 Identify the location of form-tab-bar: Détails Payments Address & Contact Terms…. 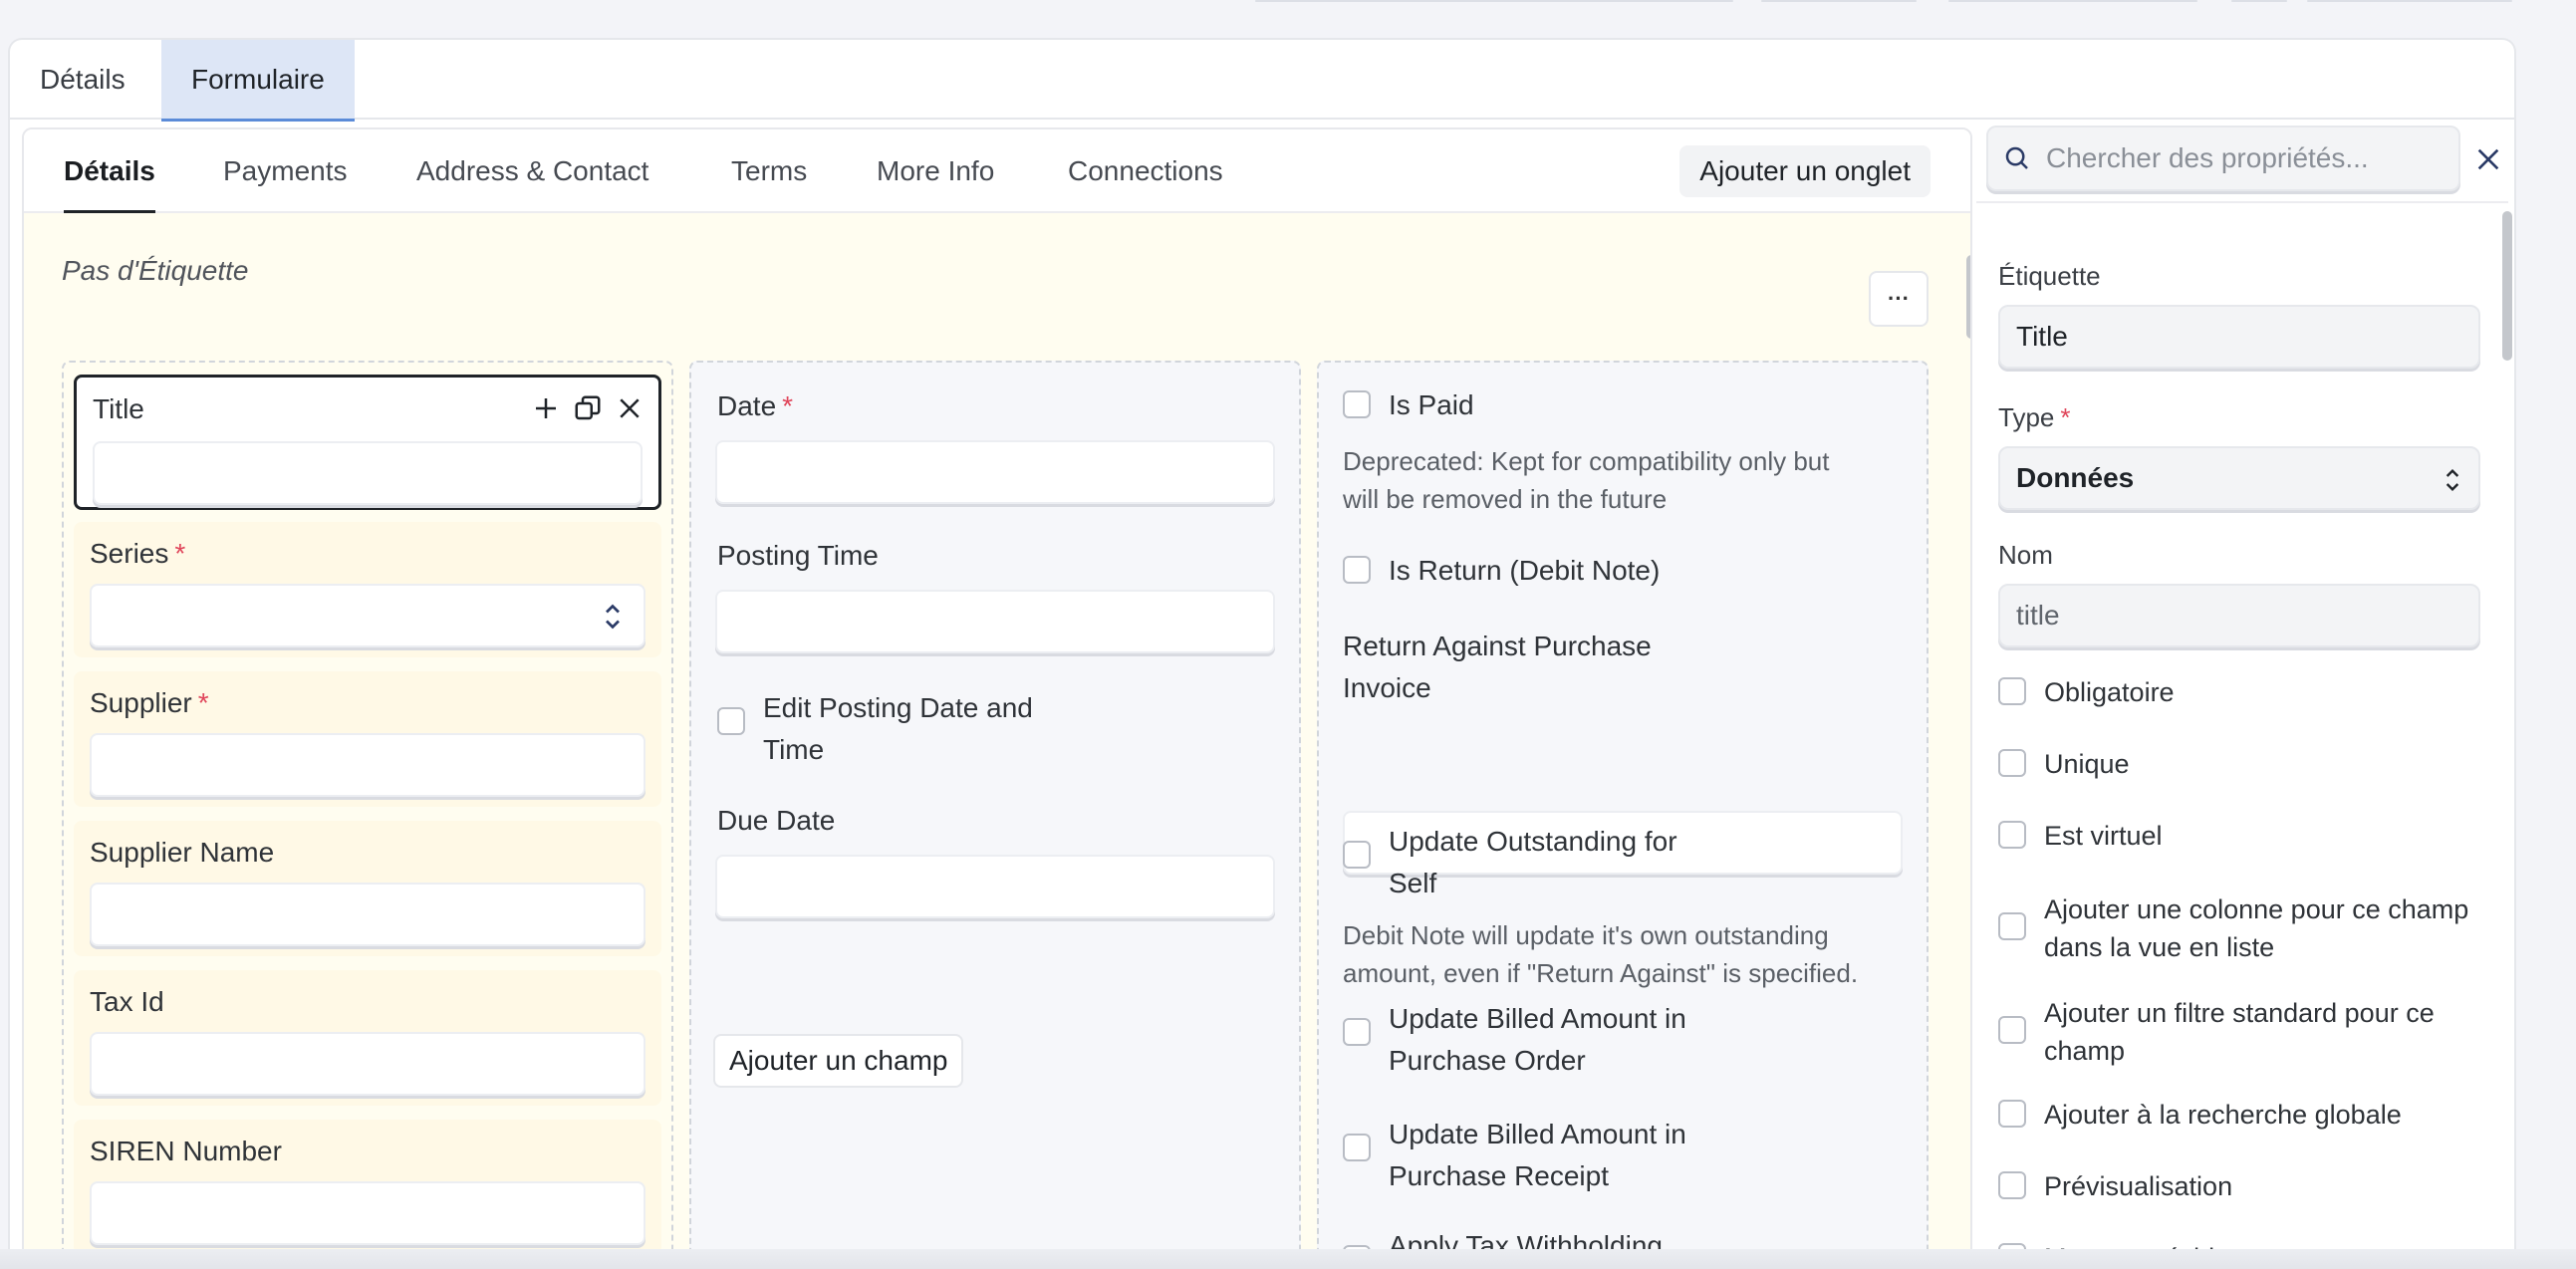
(997, 171).